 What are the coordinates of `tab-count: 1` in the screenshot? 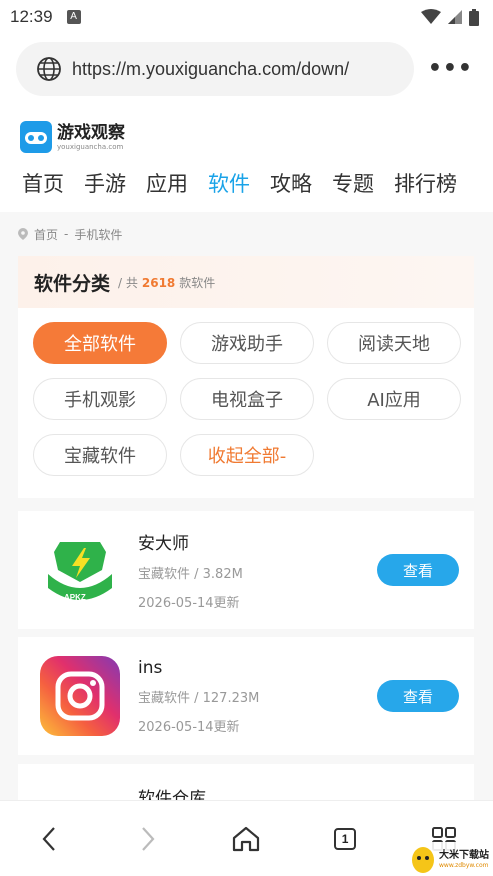 It's located at (345, 838).